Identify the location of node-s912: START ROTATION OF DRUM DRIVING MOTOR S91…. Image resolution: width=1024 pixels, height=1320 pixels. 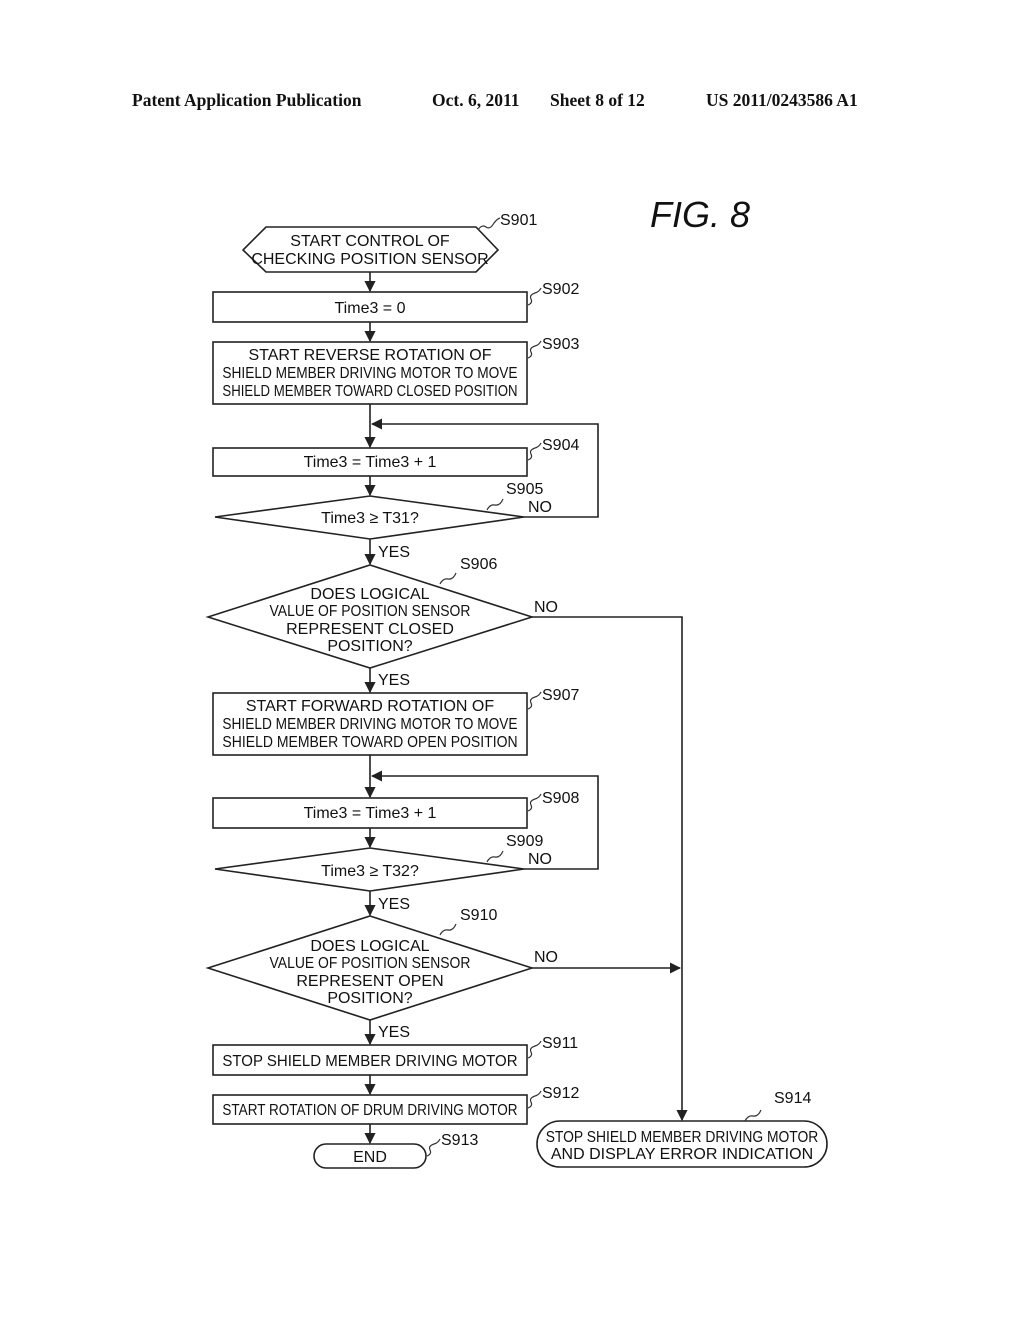
(395, 1105).